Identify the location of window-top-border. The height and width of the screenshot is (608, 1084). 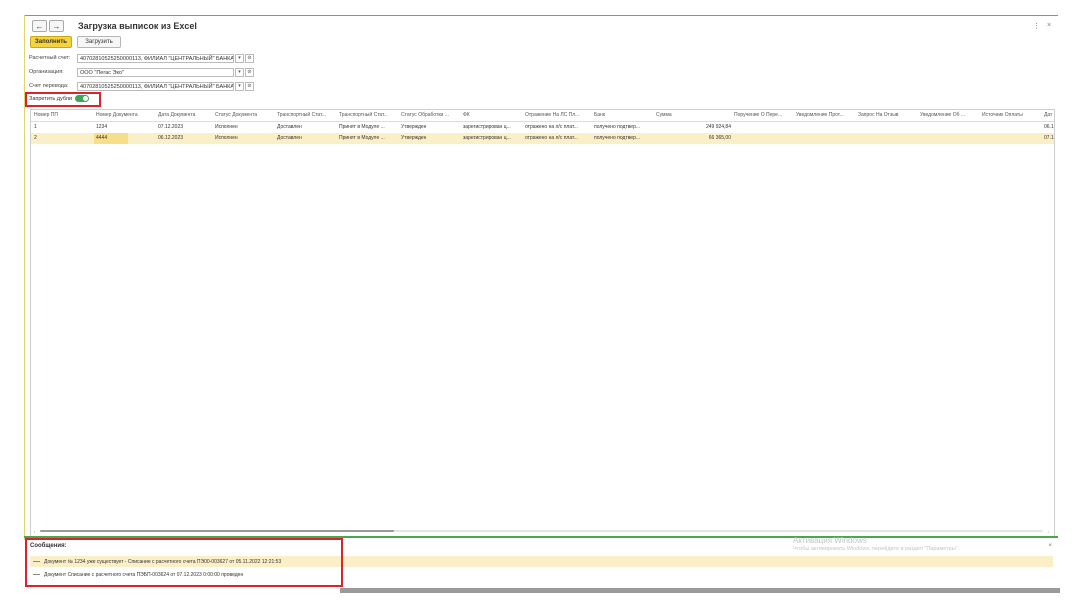
(541, 15).